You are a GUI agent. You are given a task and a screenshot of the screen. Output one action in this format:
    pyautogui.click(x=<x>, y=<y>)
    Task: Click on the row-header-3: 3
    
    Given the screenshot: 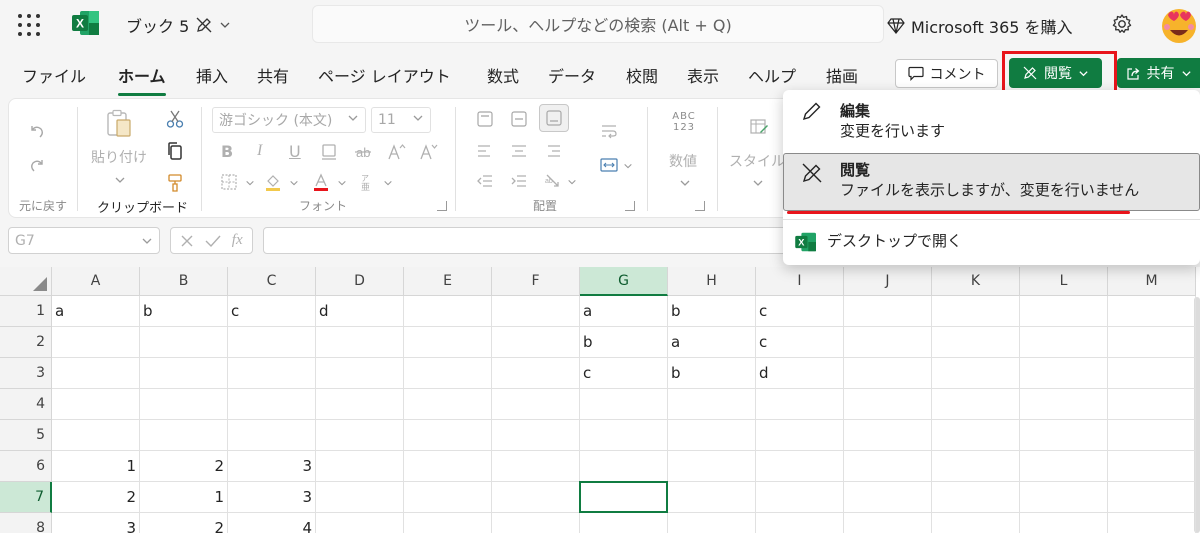 What is the action you would take?
    pyautogui.click(x=26, y=373)
    